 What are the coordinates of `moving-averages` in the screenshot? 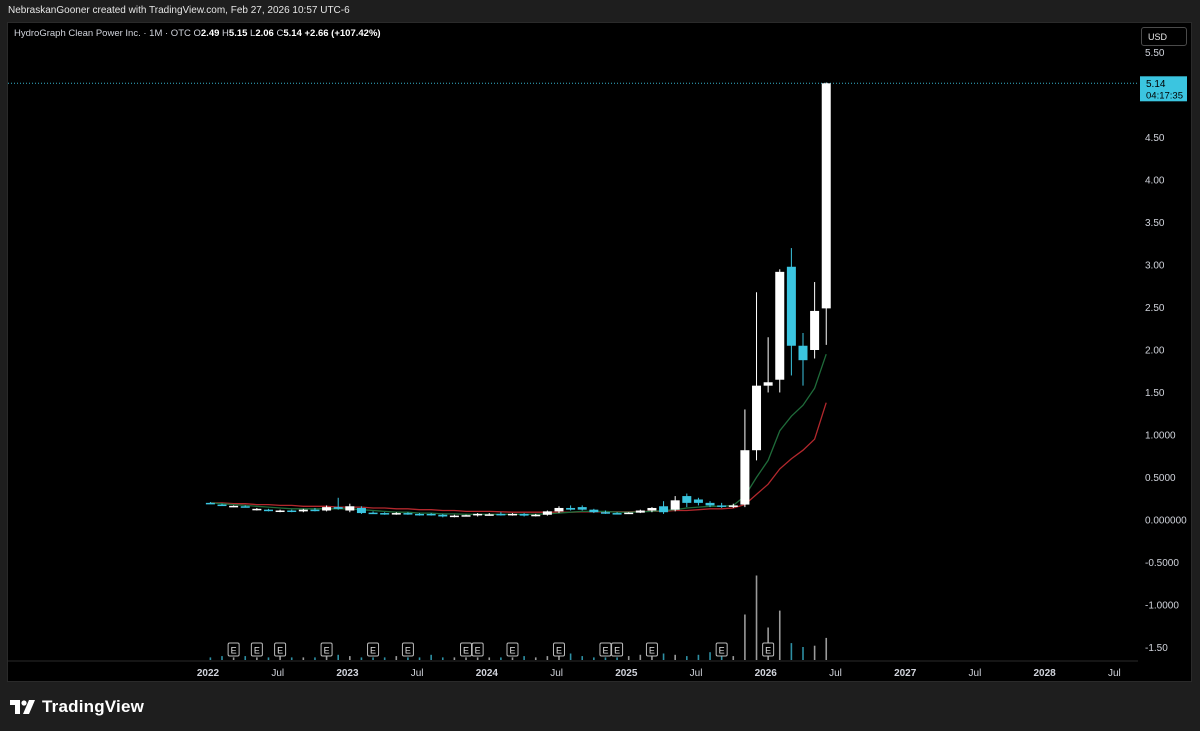 It's located at (518, 434).